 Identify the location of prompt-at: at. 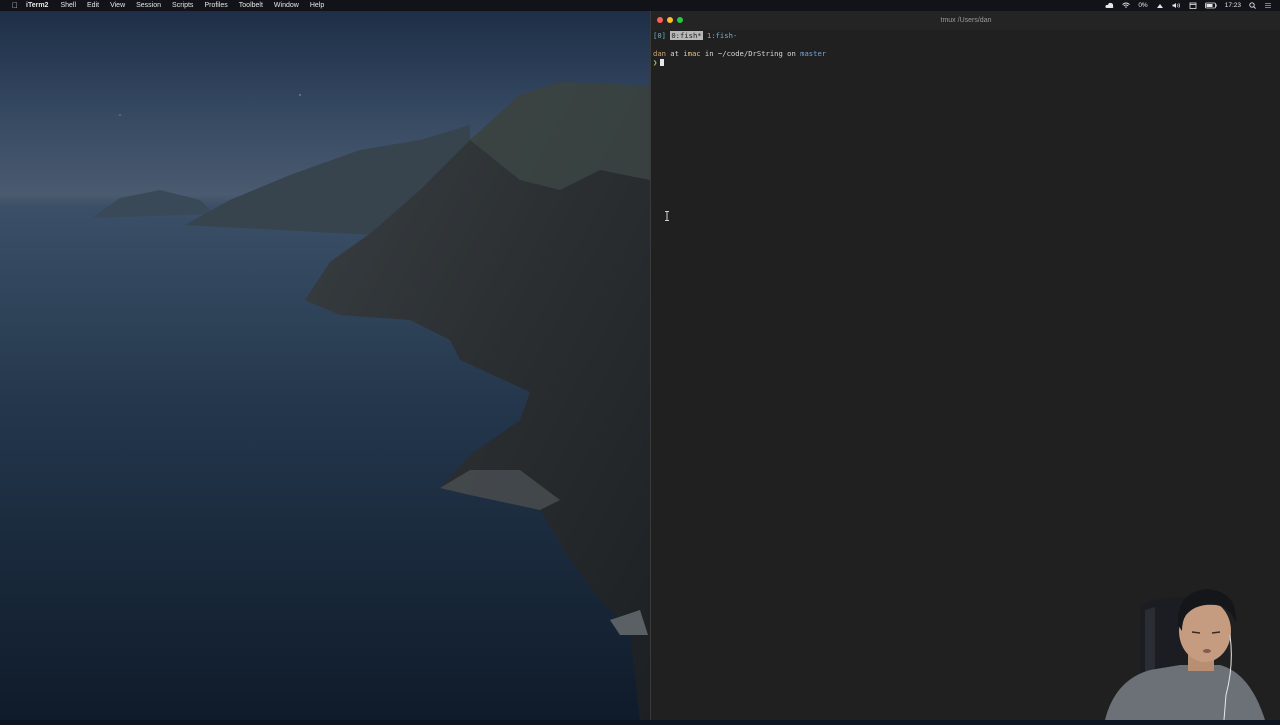
(674, 53).